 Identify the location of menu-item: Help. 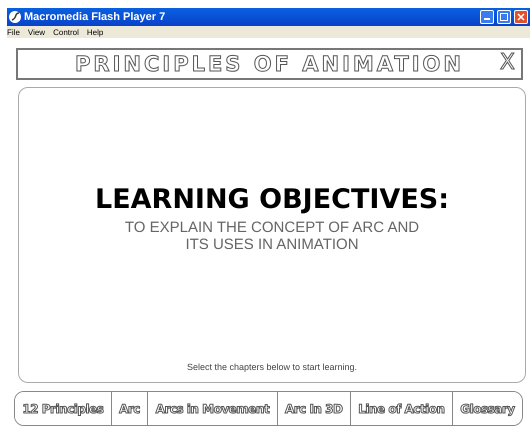
(95, 32).